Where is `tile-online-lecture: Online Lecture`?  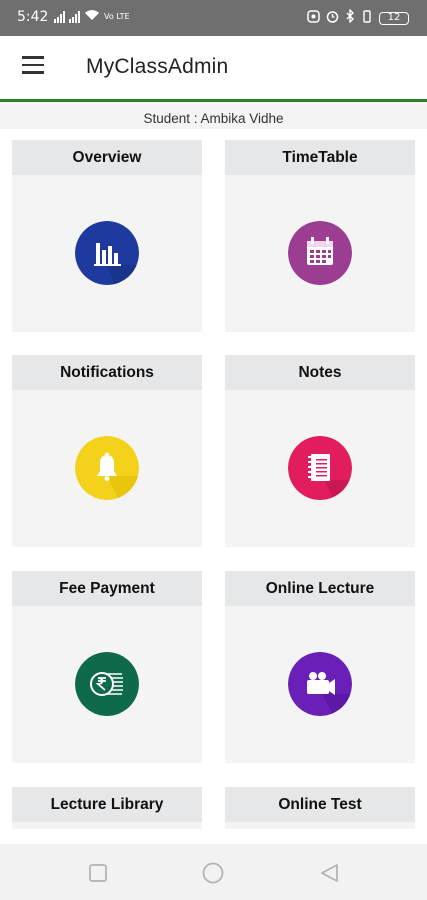
tile-online-lecture: Online Lecture is located at coordinates (320, 667).